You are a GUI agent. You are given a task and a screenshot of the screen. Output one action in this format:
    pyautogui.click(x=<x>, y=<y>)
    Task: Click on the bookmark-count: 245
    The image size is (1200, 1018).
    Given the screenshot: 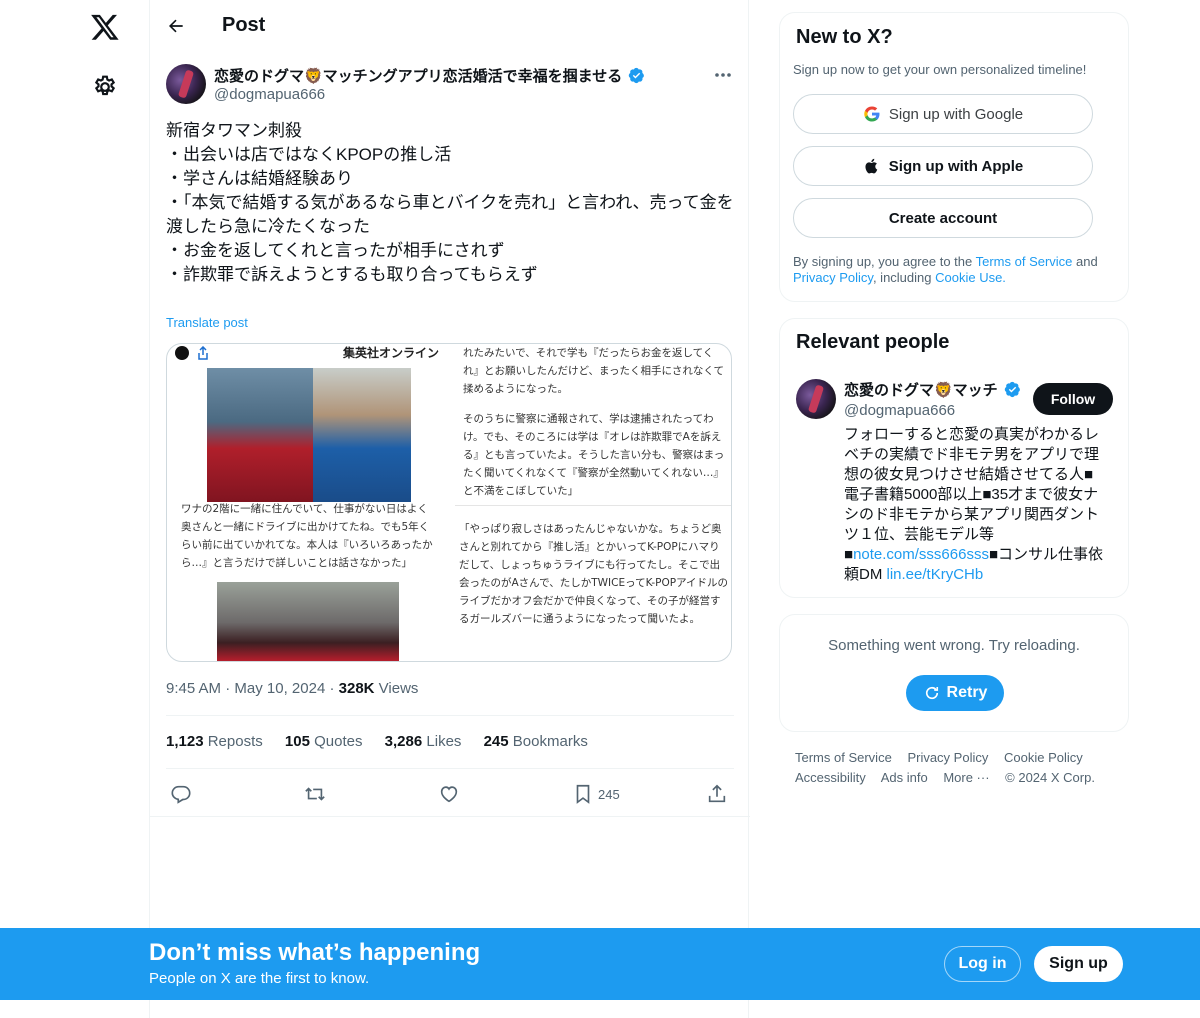 What is the action you would take?
    pyautogui.click(x=609, y=794)
    